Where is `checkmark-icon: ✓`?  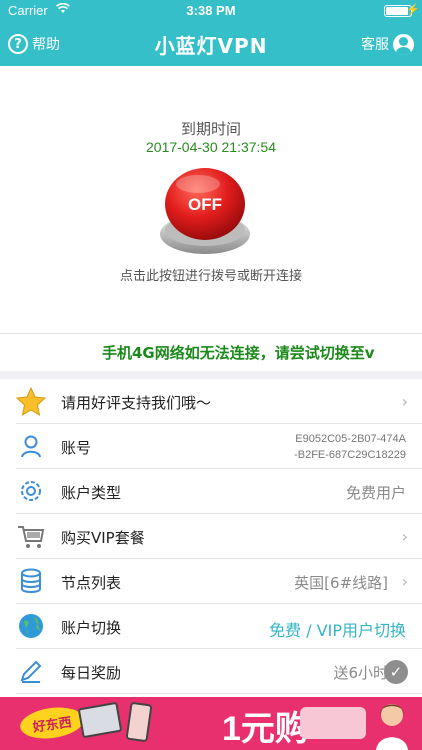
checkmark-icon: ✓ is located at coordinates (396, 672).